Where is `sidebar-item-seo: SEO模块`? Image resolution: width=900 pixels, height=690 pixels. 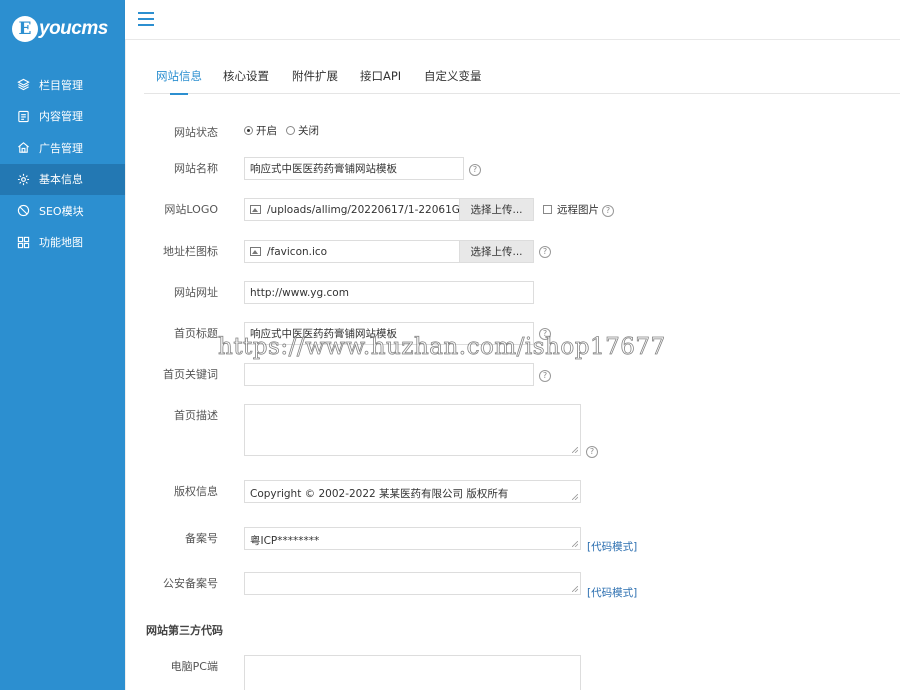 sidebar-item-seo: SEO模块 is located at coordinates (62, 211).